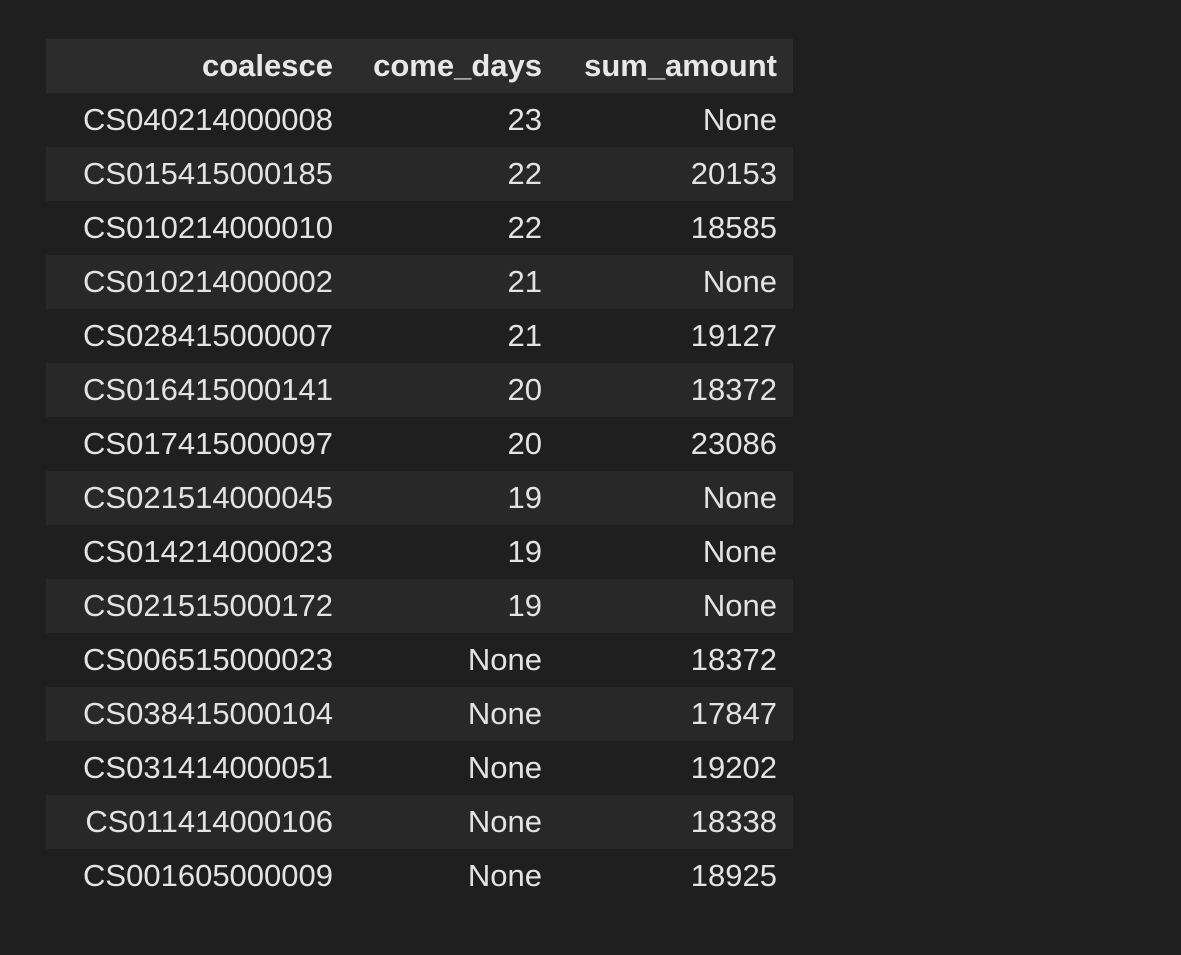  What do you see at coordinates (197, 660) in the screenshot?
I see `cell-coalesce: CS006515000023` at bounding box center [197, 660].